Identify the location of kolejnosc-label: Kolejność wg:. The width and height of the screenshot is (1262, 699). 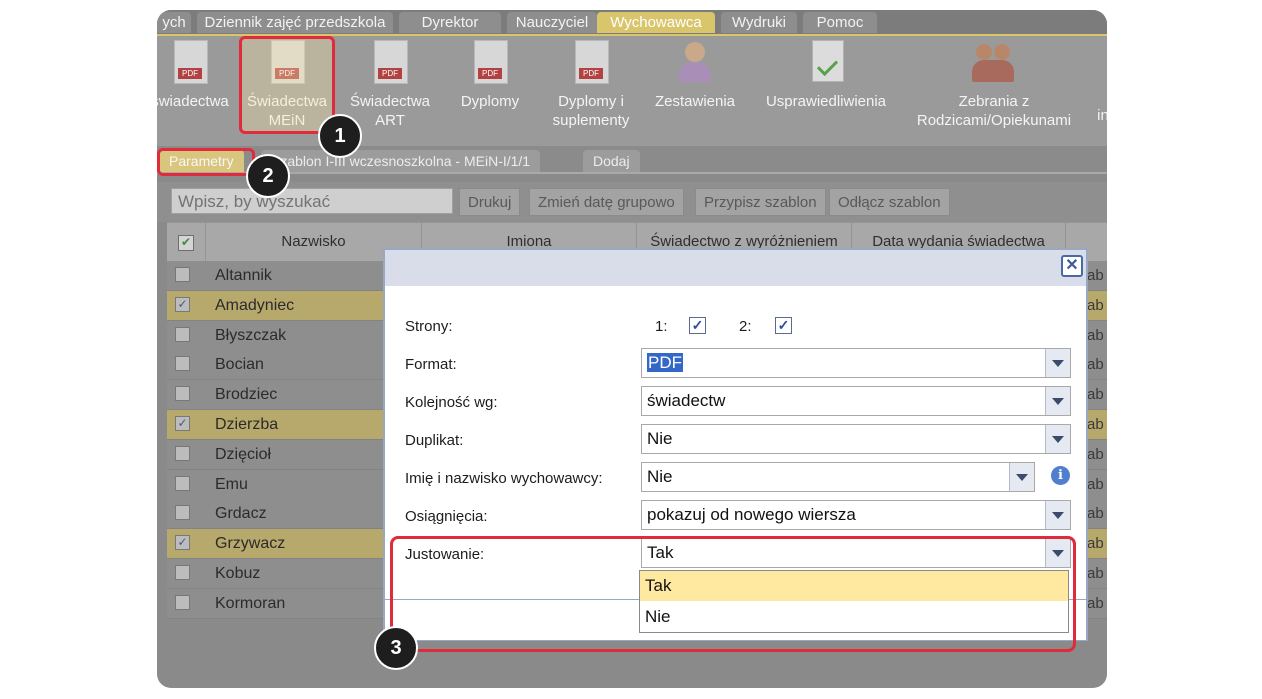
(451, 402).